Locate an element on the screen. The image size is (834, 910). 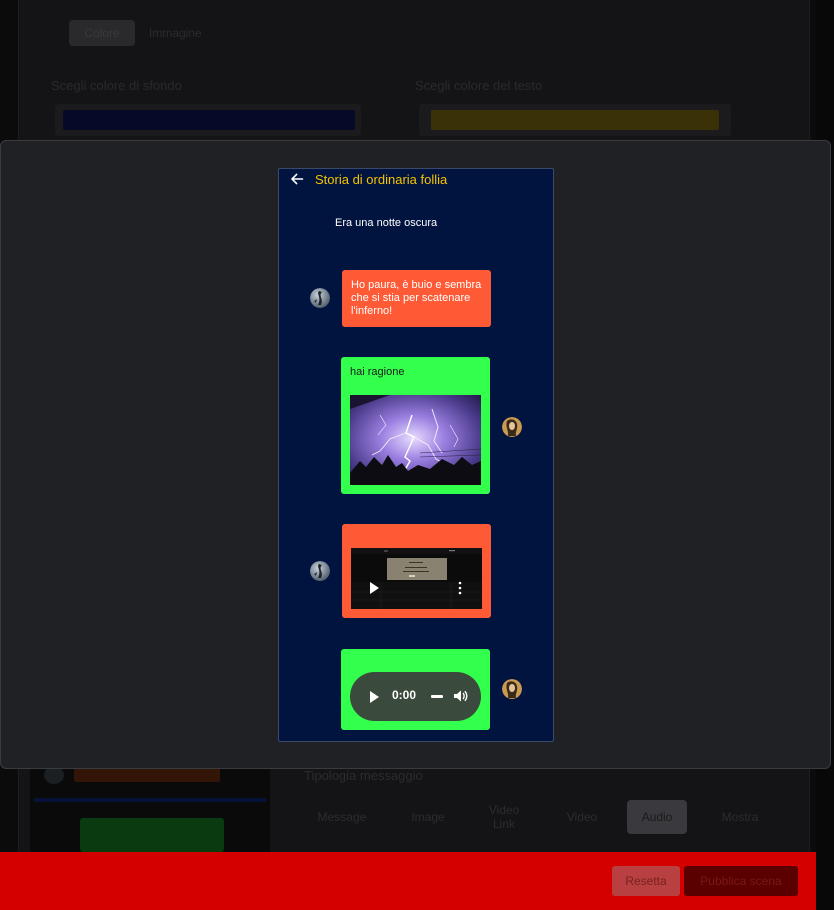
text-color-label: Scegli colore del testo is located at coordinates (479, 85).